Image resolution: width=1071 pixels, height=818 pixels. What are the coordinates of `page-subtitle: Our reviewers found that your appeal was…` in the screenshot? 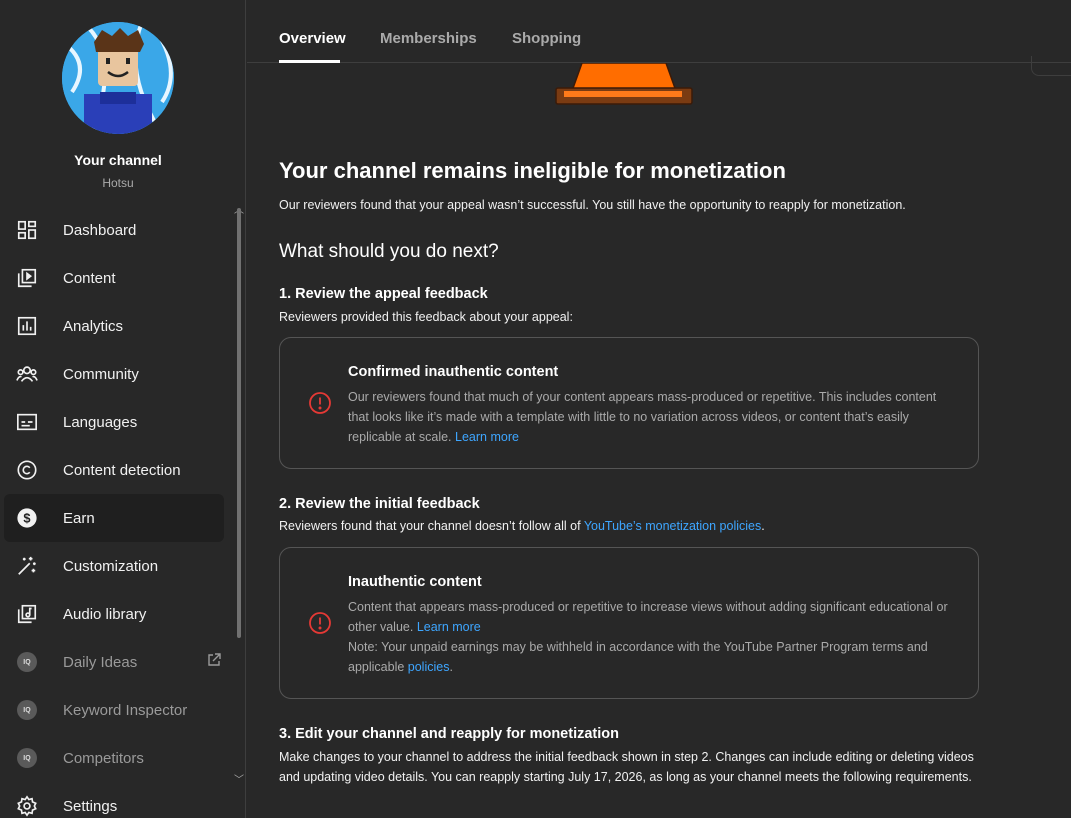 It's located at (592, 205).